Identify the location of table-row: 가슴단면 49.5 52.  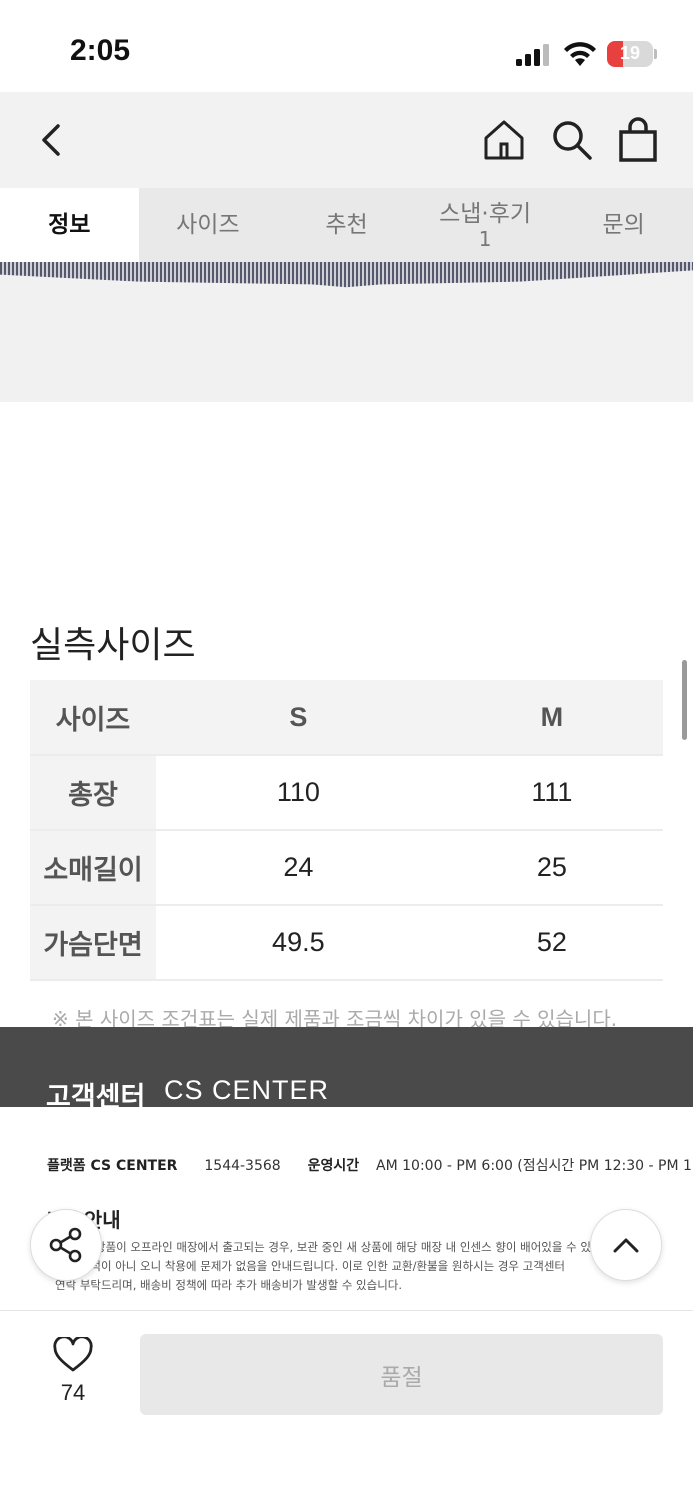
(346, 943).